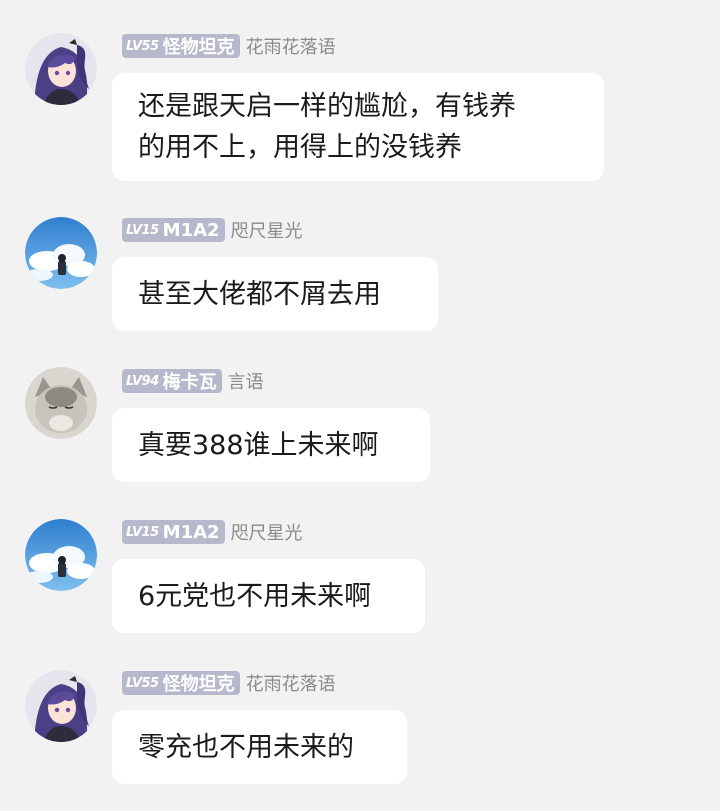  I want to click on message-text: 真要388谁上未来啊, so click(258, 445).